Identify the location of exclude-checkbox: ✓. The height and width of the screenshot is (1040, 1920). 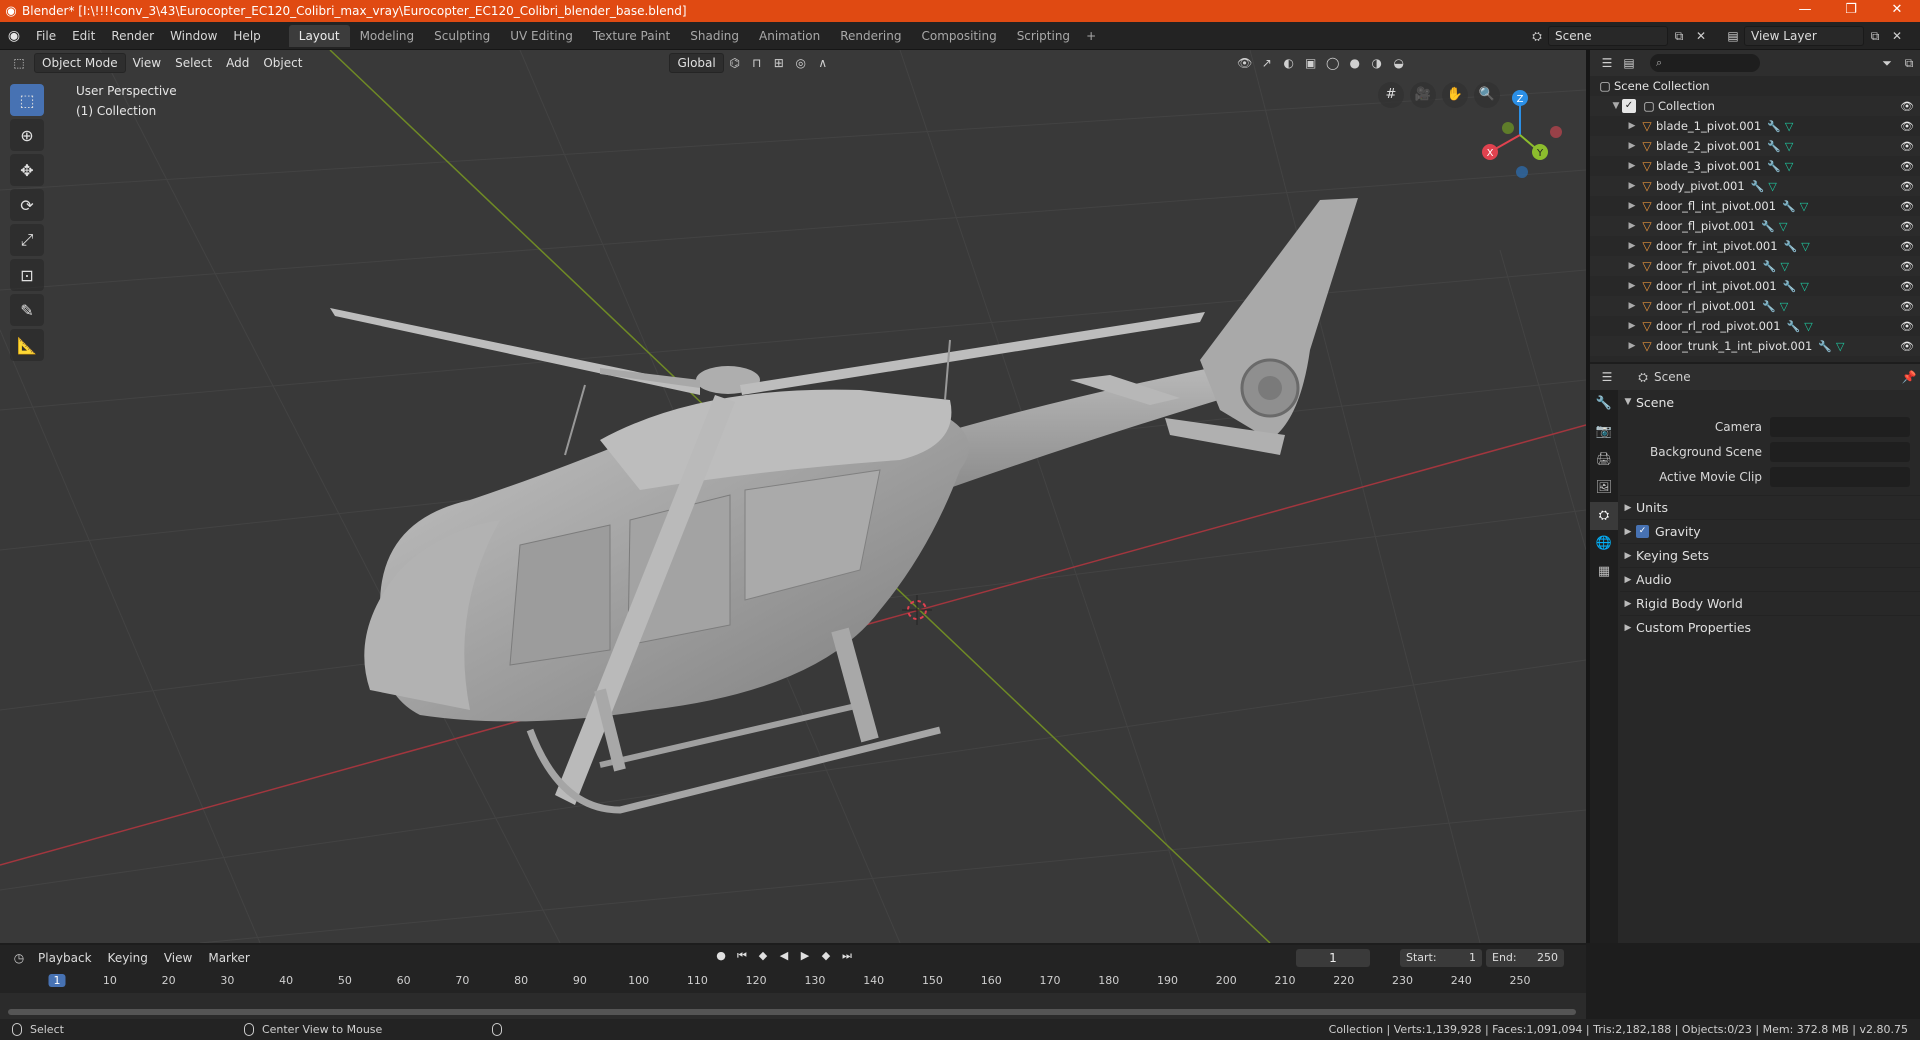
(1629, 106).